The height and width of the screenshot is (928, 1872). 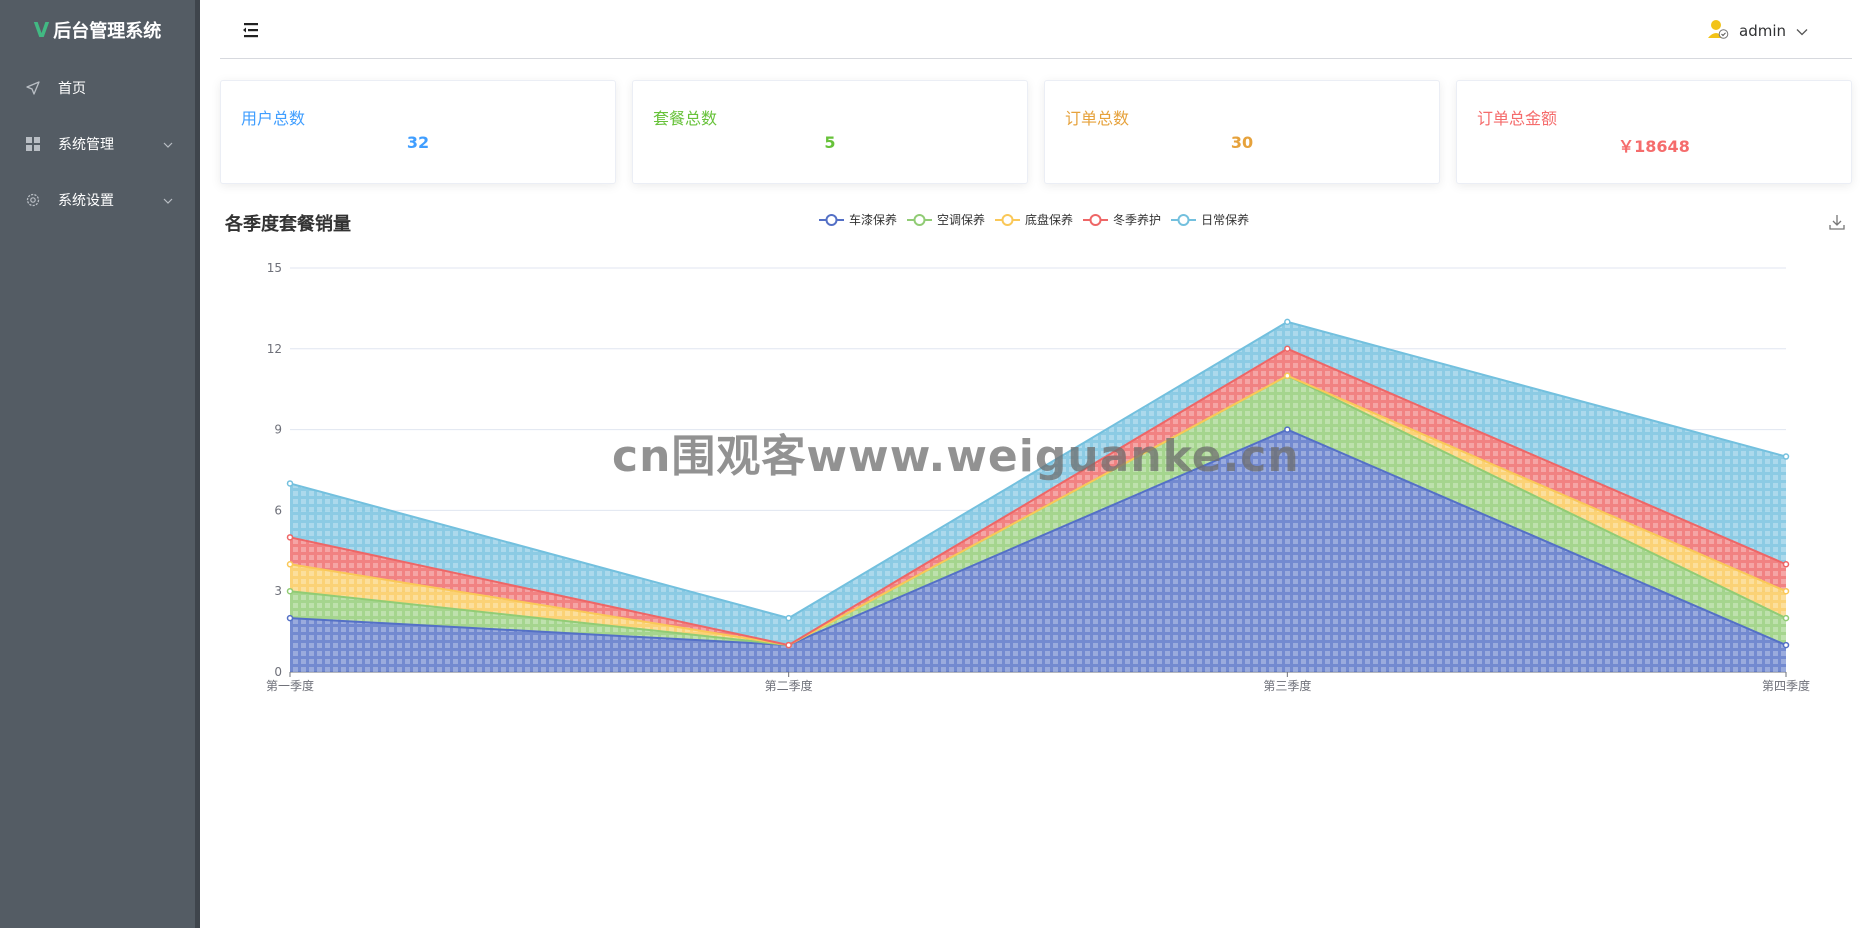 I want to click on stat-card-packages: 套餐总数 5, so click(x=830, y=132).